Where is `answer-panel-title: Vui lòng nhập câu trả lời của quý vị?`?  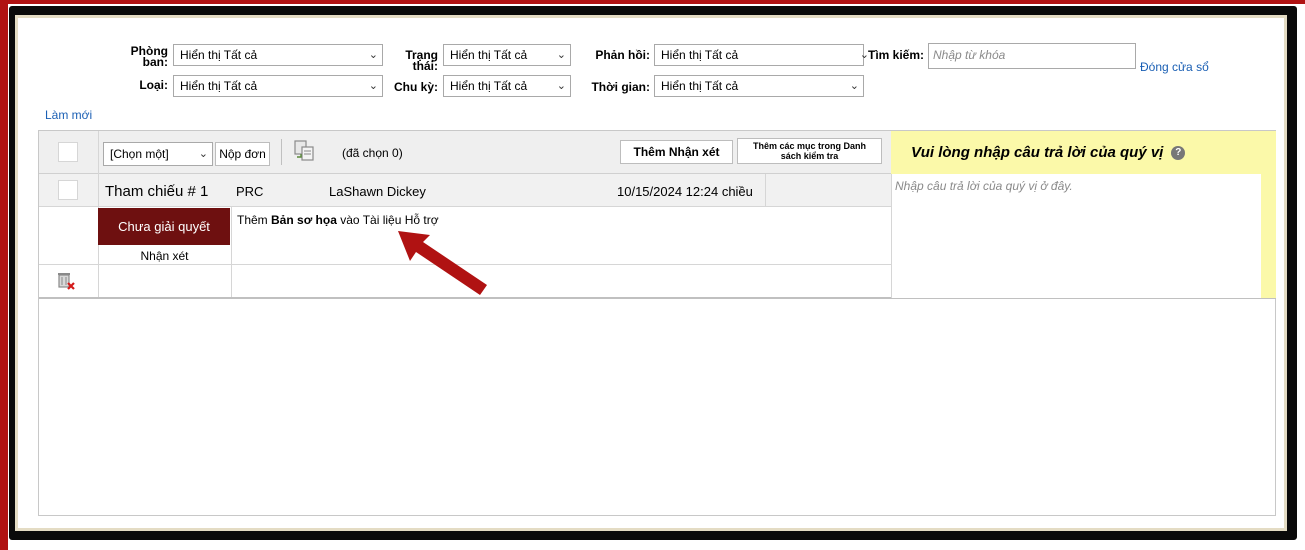
answer-panel-title: Vui lòng nhập câu trả lời của quý vị? is located at coordinates (1083, 152).